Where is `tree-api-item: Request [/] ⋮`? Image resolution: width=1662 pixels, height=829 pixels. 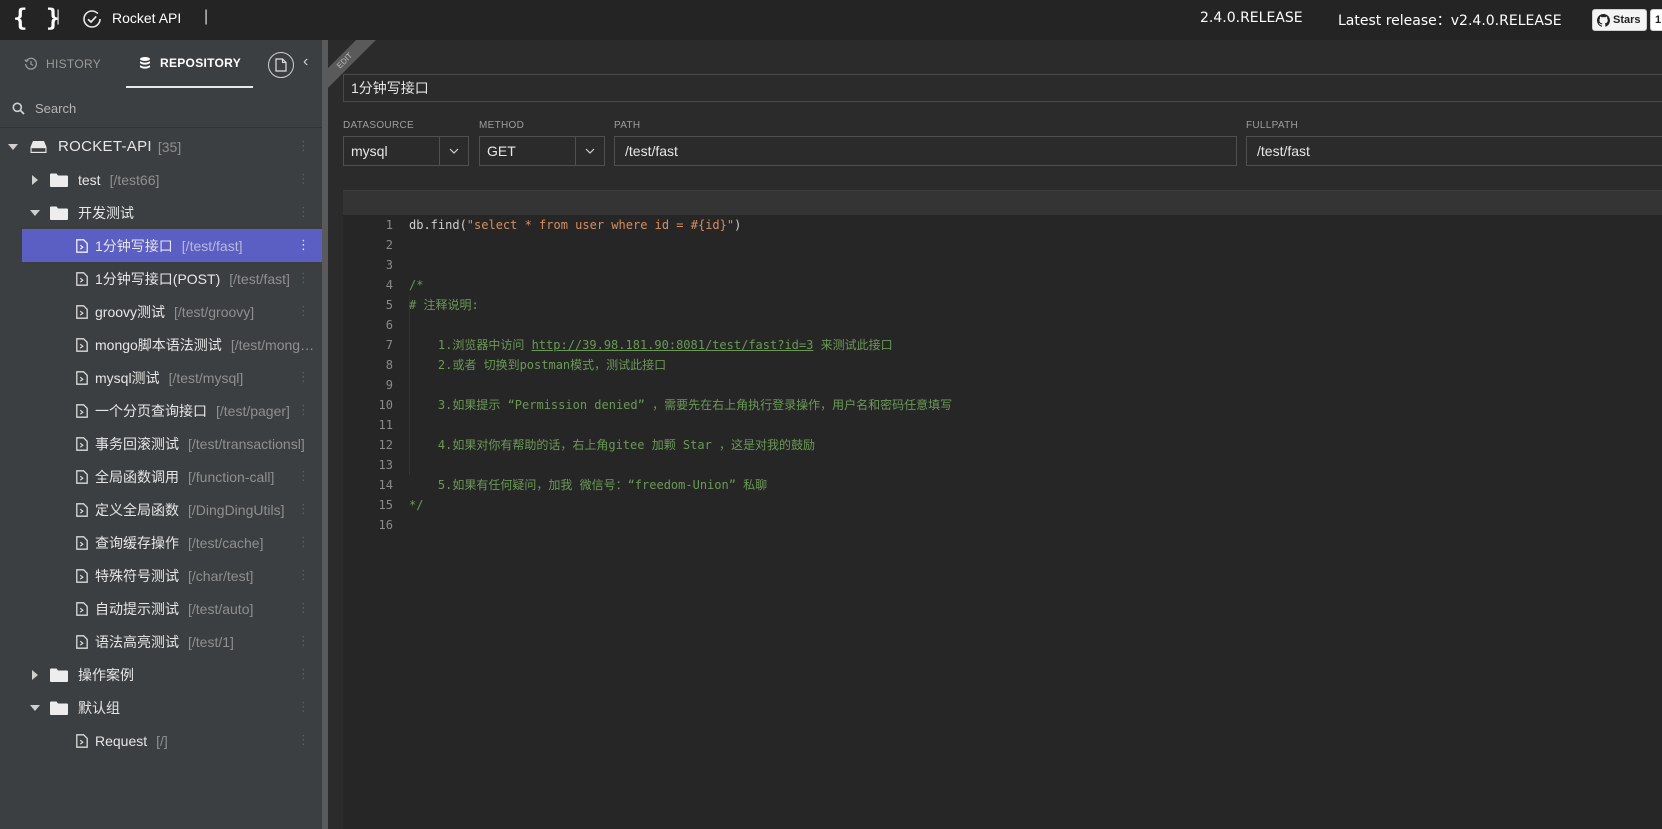 tree-api-item: Request [/] ⋮ is located at coordinates (172, 740).